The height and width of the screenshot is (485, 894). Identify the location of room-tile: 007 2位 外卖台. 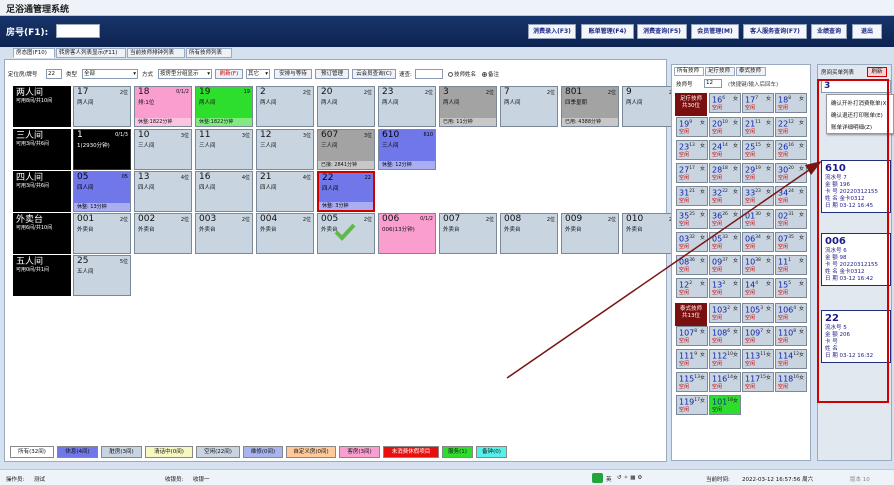
(468, 233).